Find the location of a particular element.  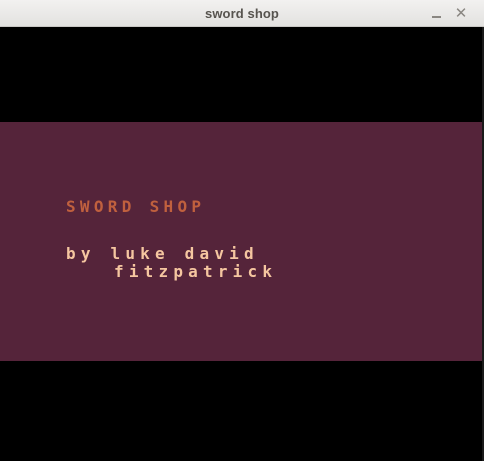

close-button: ✕ is located at coordinates (461, 13).